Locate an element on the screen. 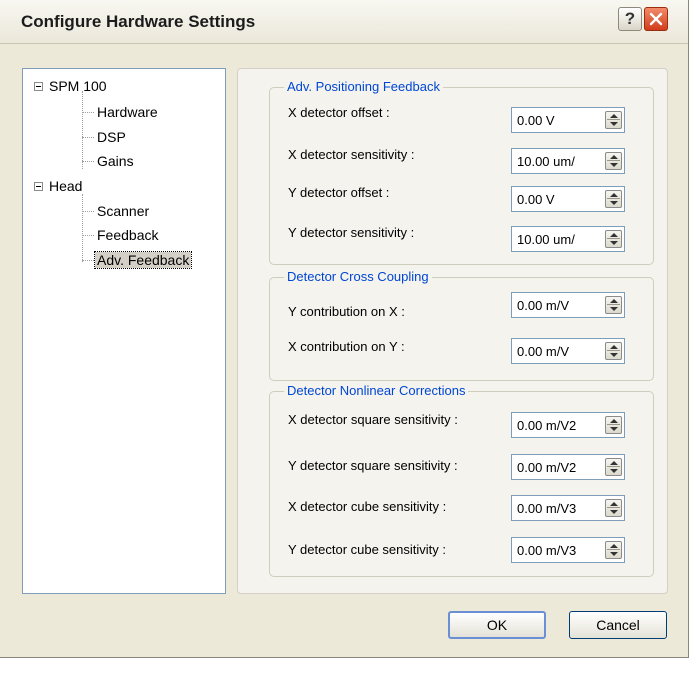  y-detector-square-sensitivity-label: Y detector square sensitivity : is located at coordinates (373, 465).